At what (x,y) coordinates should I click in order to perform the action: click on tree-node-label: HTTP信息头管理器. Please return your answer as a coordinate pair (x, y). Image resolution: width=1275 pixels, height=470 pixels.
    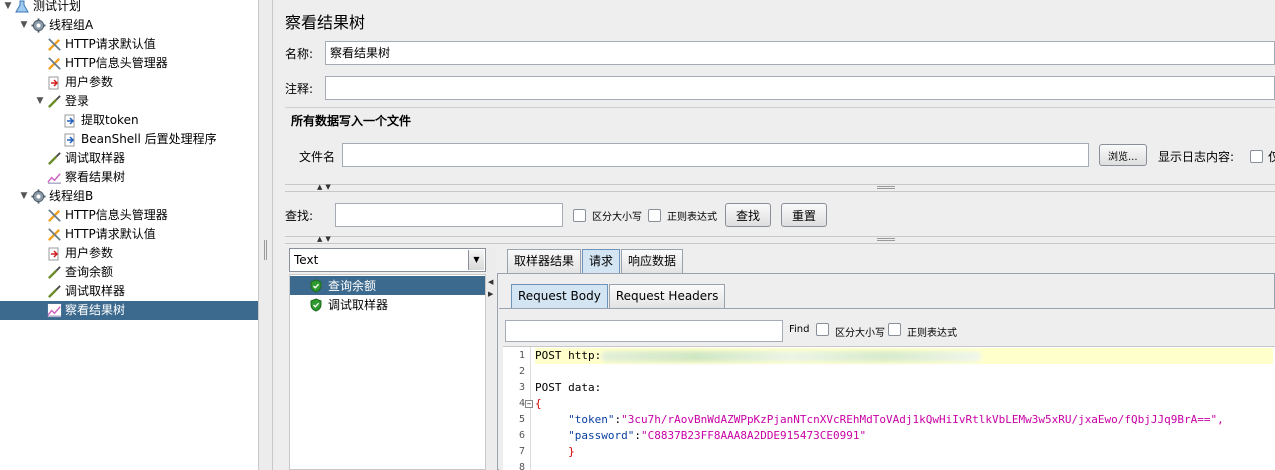
    Looking at the image, I should click on (116, 63).